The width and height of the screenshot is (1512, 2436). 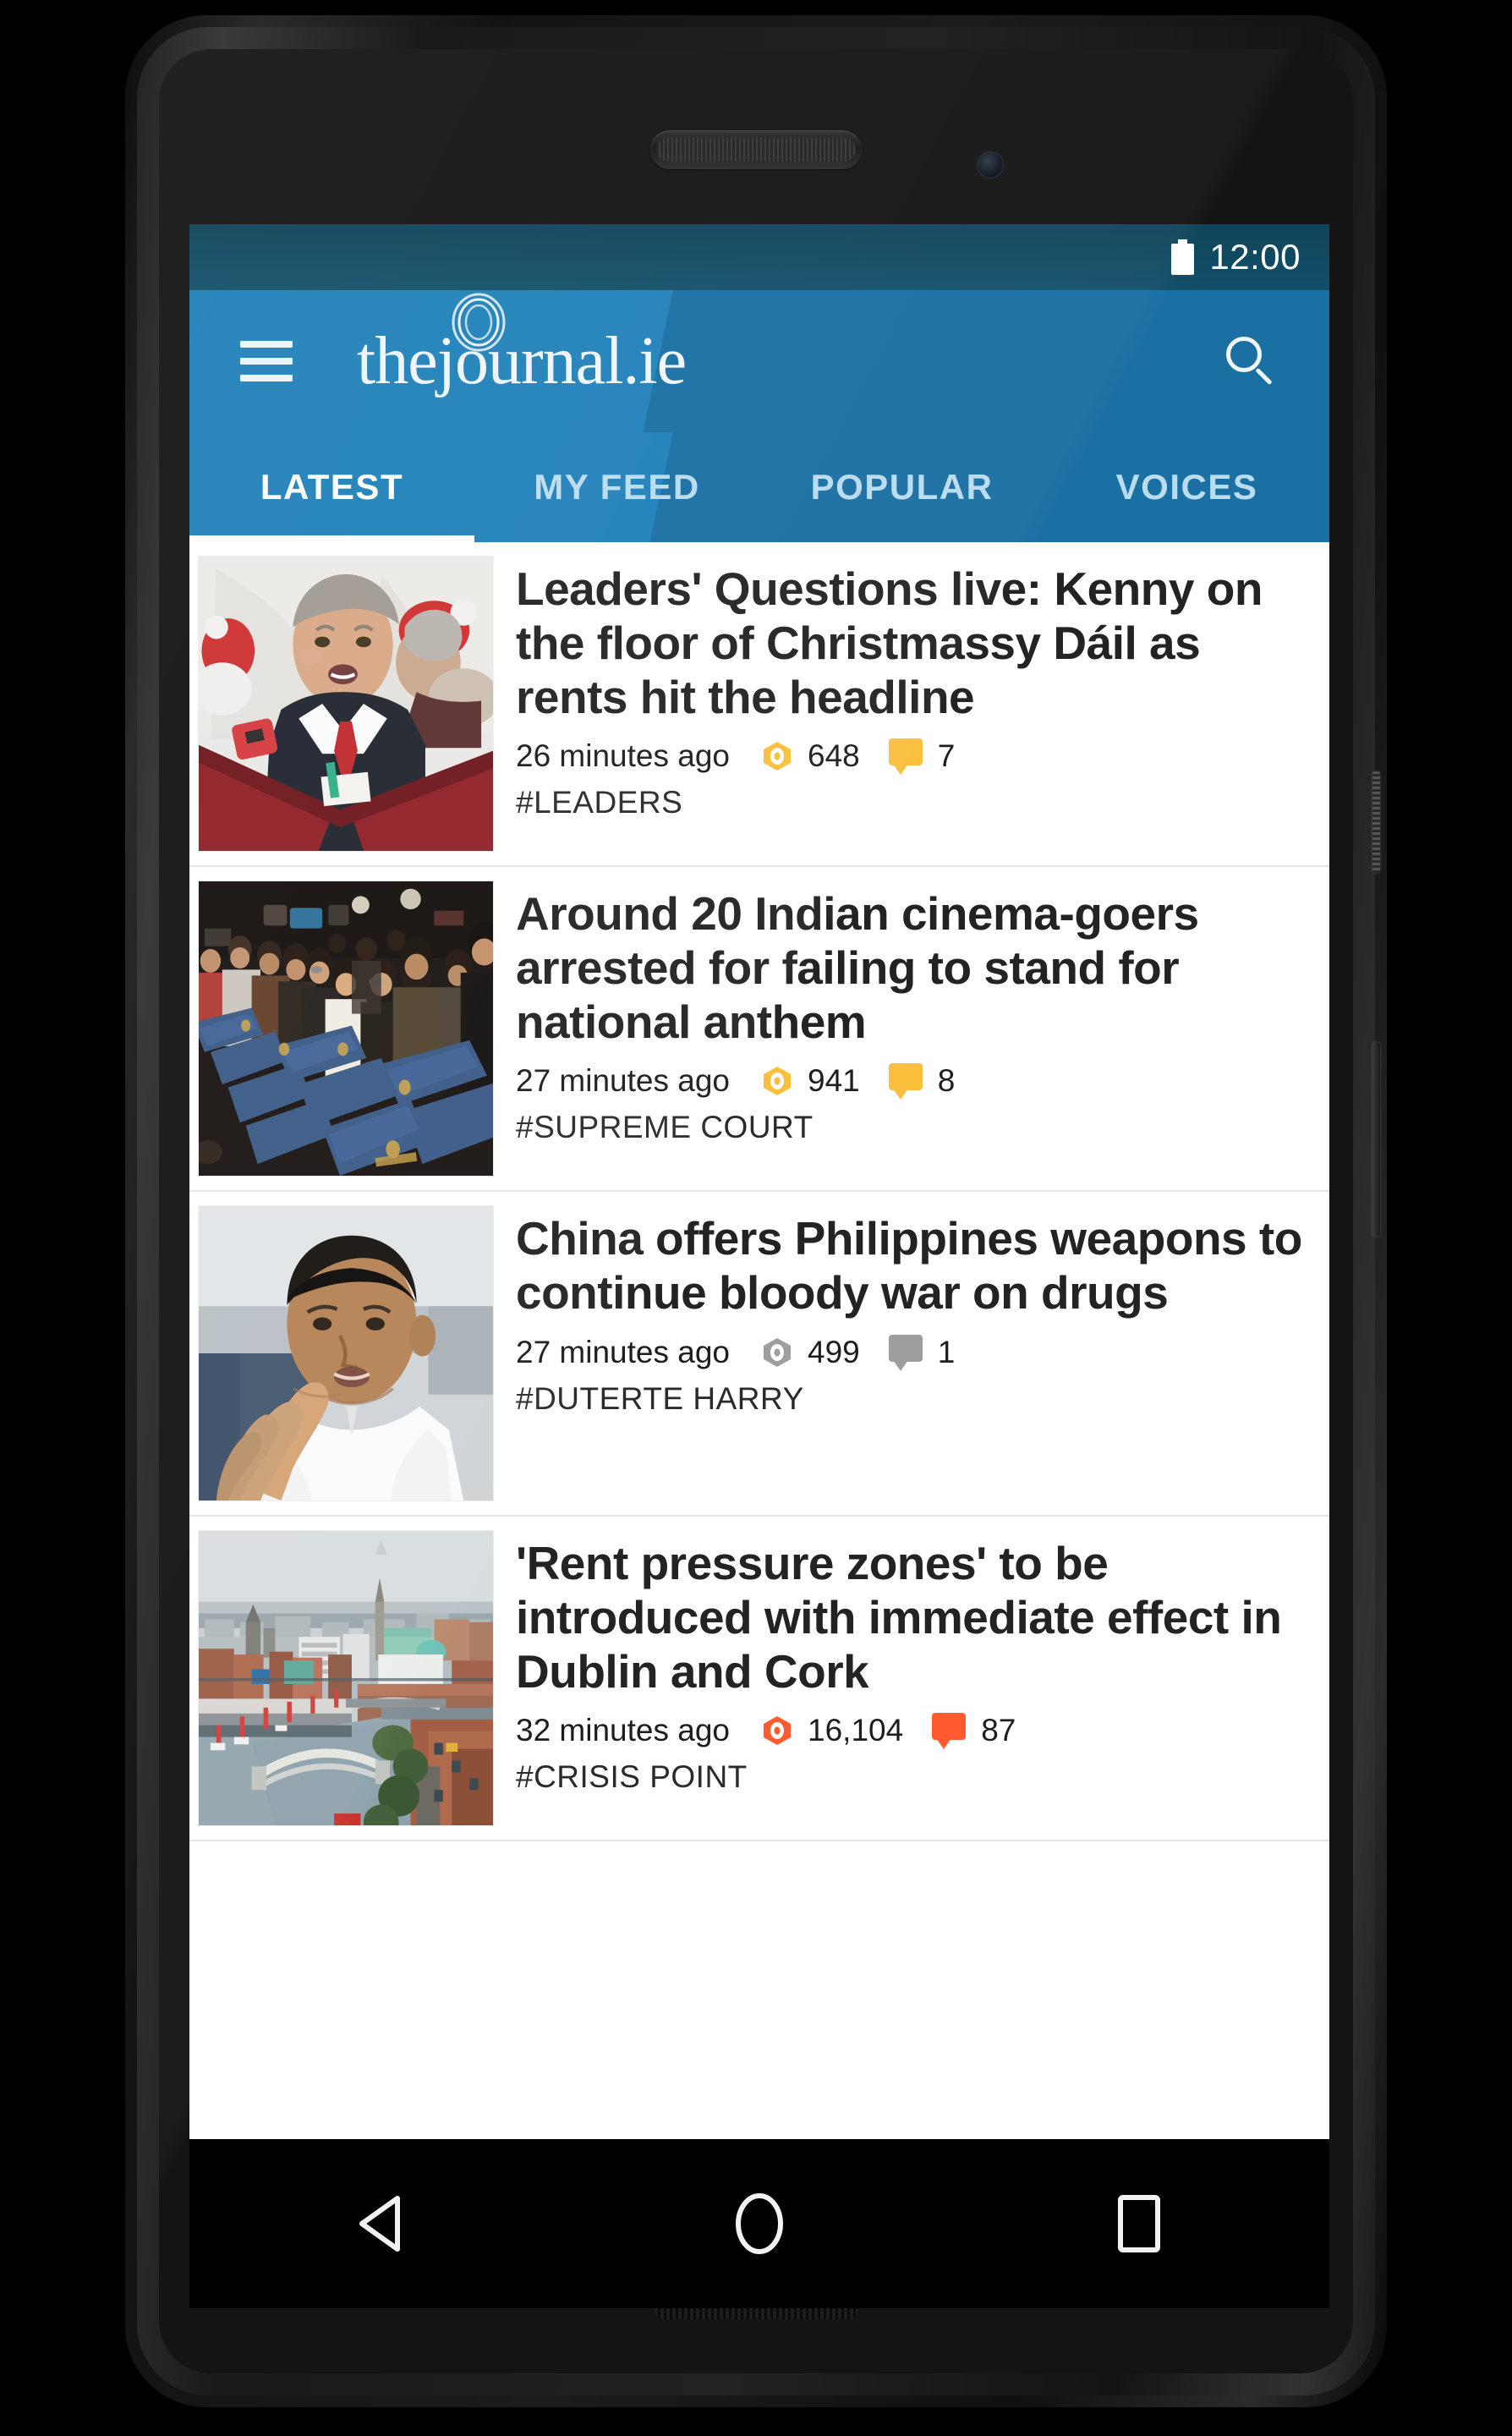 What do you see at coordinates (834, 756) in the screenshot?
I see `article-view-count: 648` at bounding box center [834, 756].